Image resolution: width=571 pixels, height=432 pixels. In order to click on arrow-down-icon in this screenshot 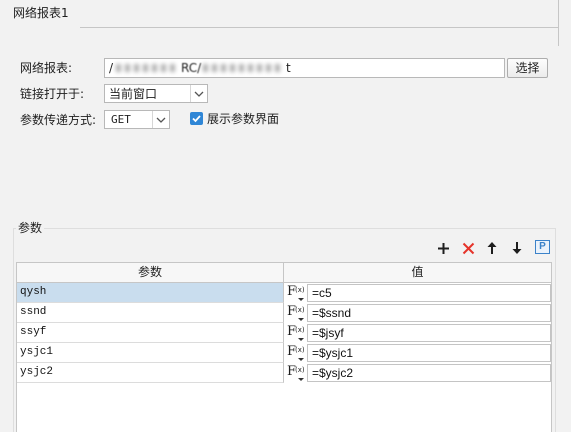, I will do `click(517, 248)`.